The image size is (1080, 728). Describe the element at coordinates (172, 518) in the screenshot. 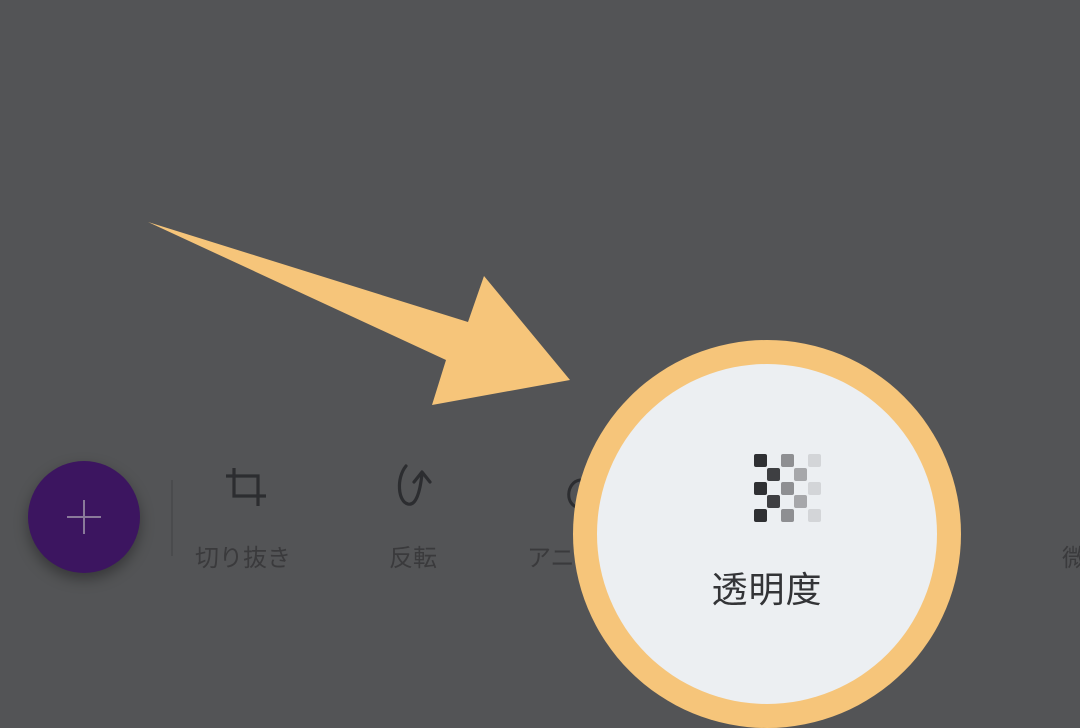

I see `toolbar-divider` at that location.